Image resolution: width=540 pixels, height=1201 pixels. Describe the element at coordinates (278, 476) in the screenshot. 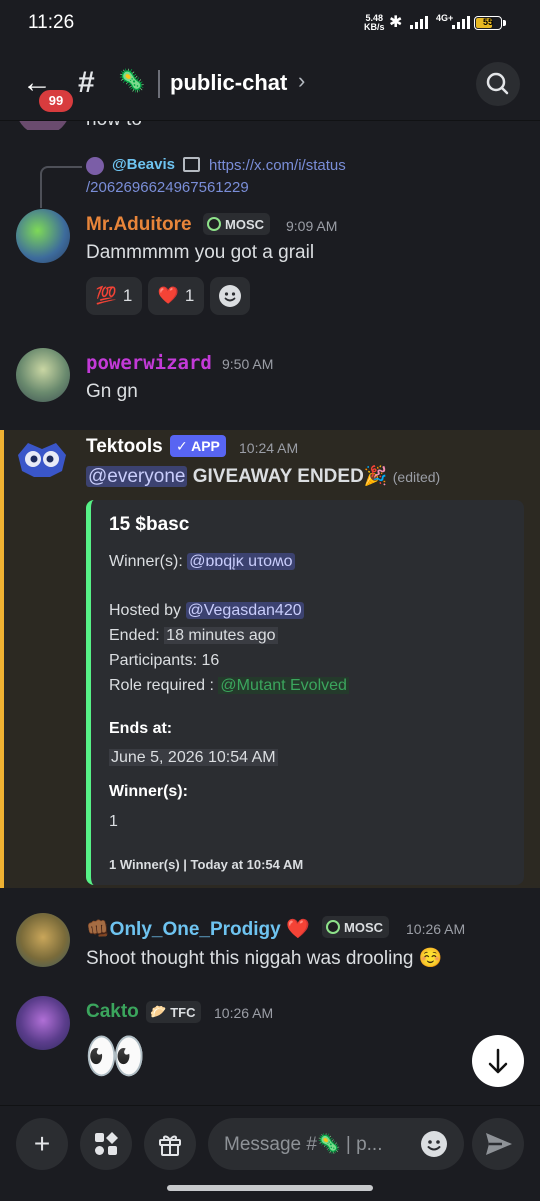

I see `giveaway-text: GIVEAWAY ENDED` at that location.